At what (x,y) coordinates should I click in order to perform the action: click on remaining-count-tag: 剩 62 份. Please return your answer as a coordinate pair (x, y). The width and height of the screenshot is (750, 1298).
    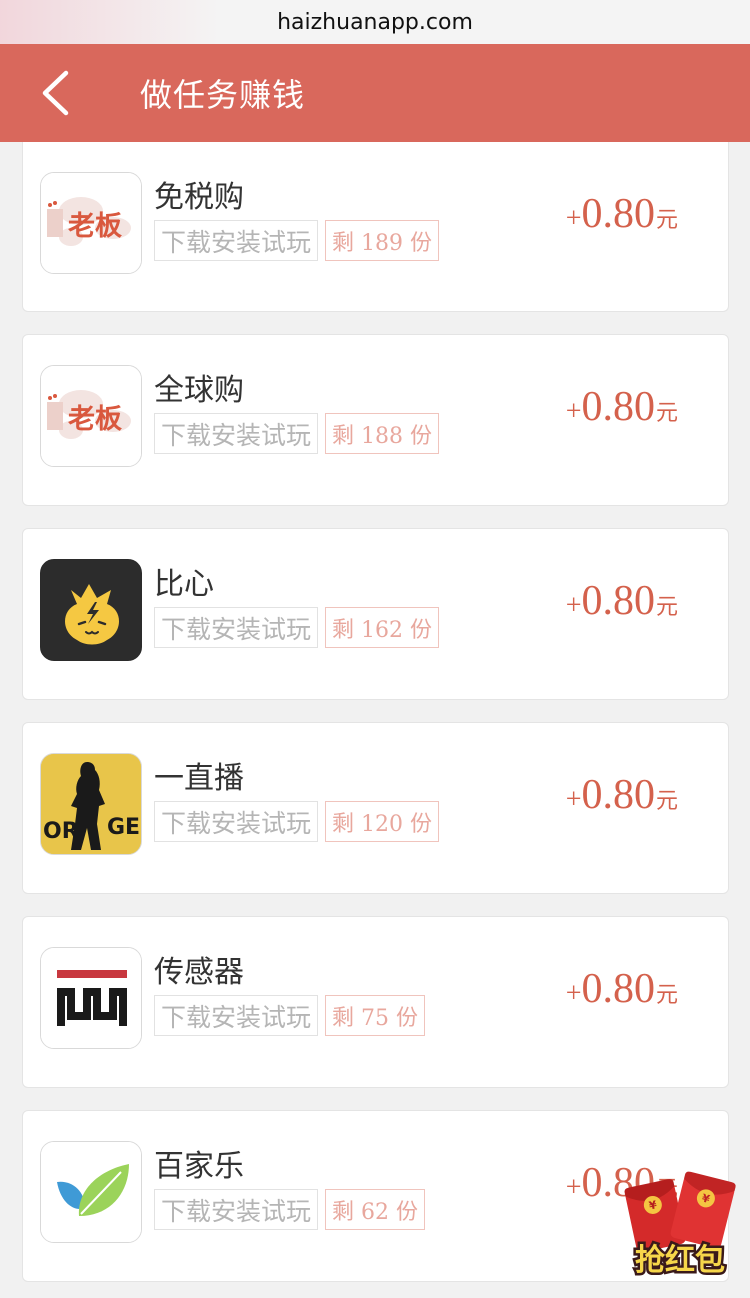
    Looking at the image, I should click on (375, 1209).